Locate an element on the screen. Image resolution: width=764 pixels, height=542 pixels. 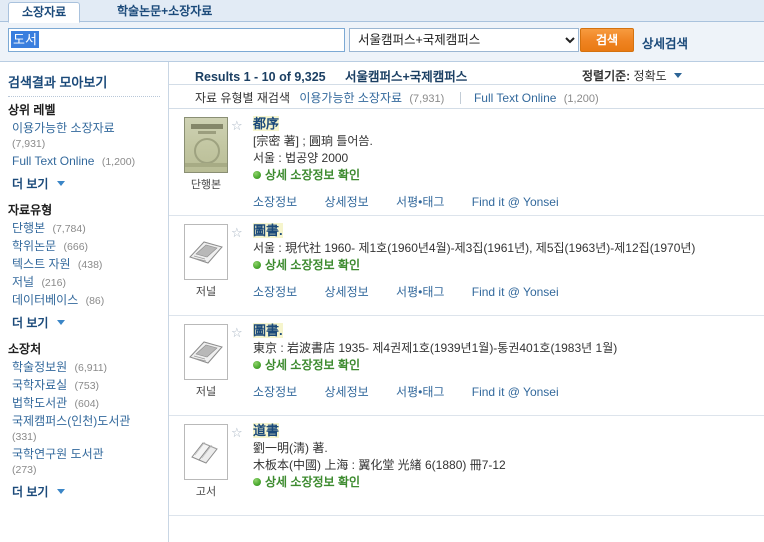
facet-item-count: (6,911) is located at coordinates (91, 368).